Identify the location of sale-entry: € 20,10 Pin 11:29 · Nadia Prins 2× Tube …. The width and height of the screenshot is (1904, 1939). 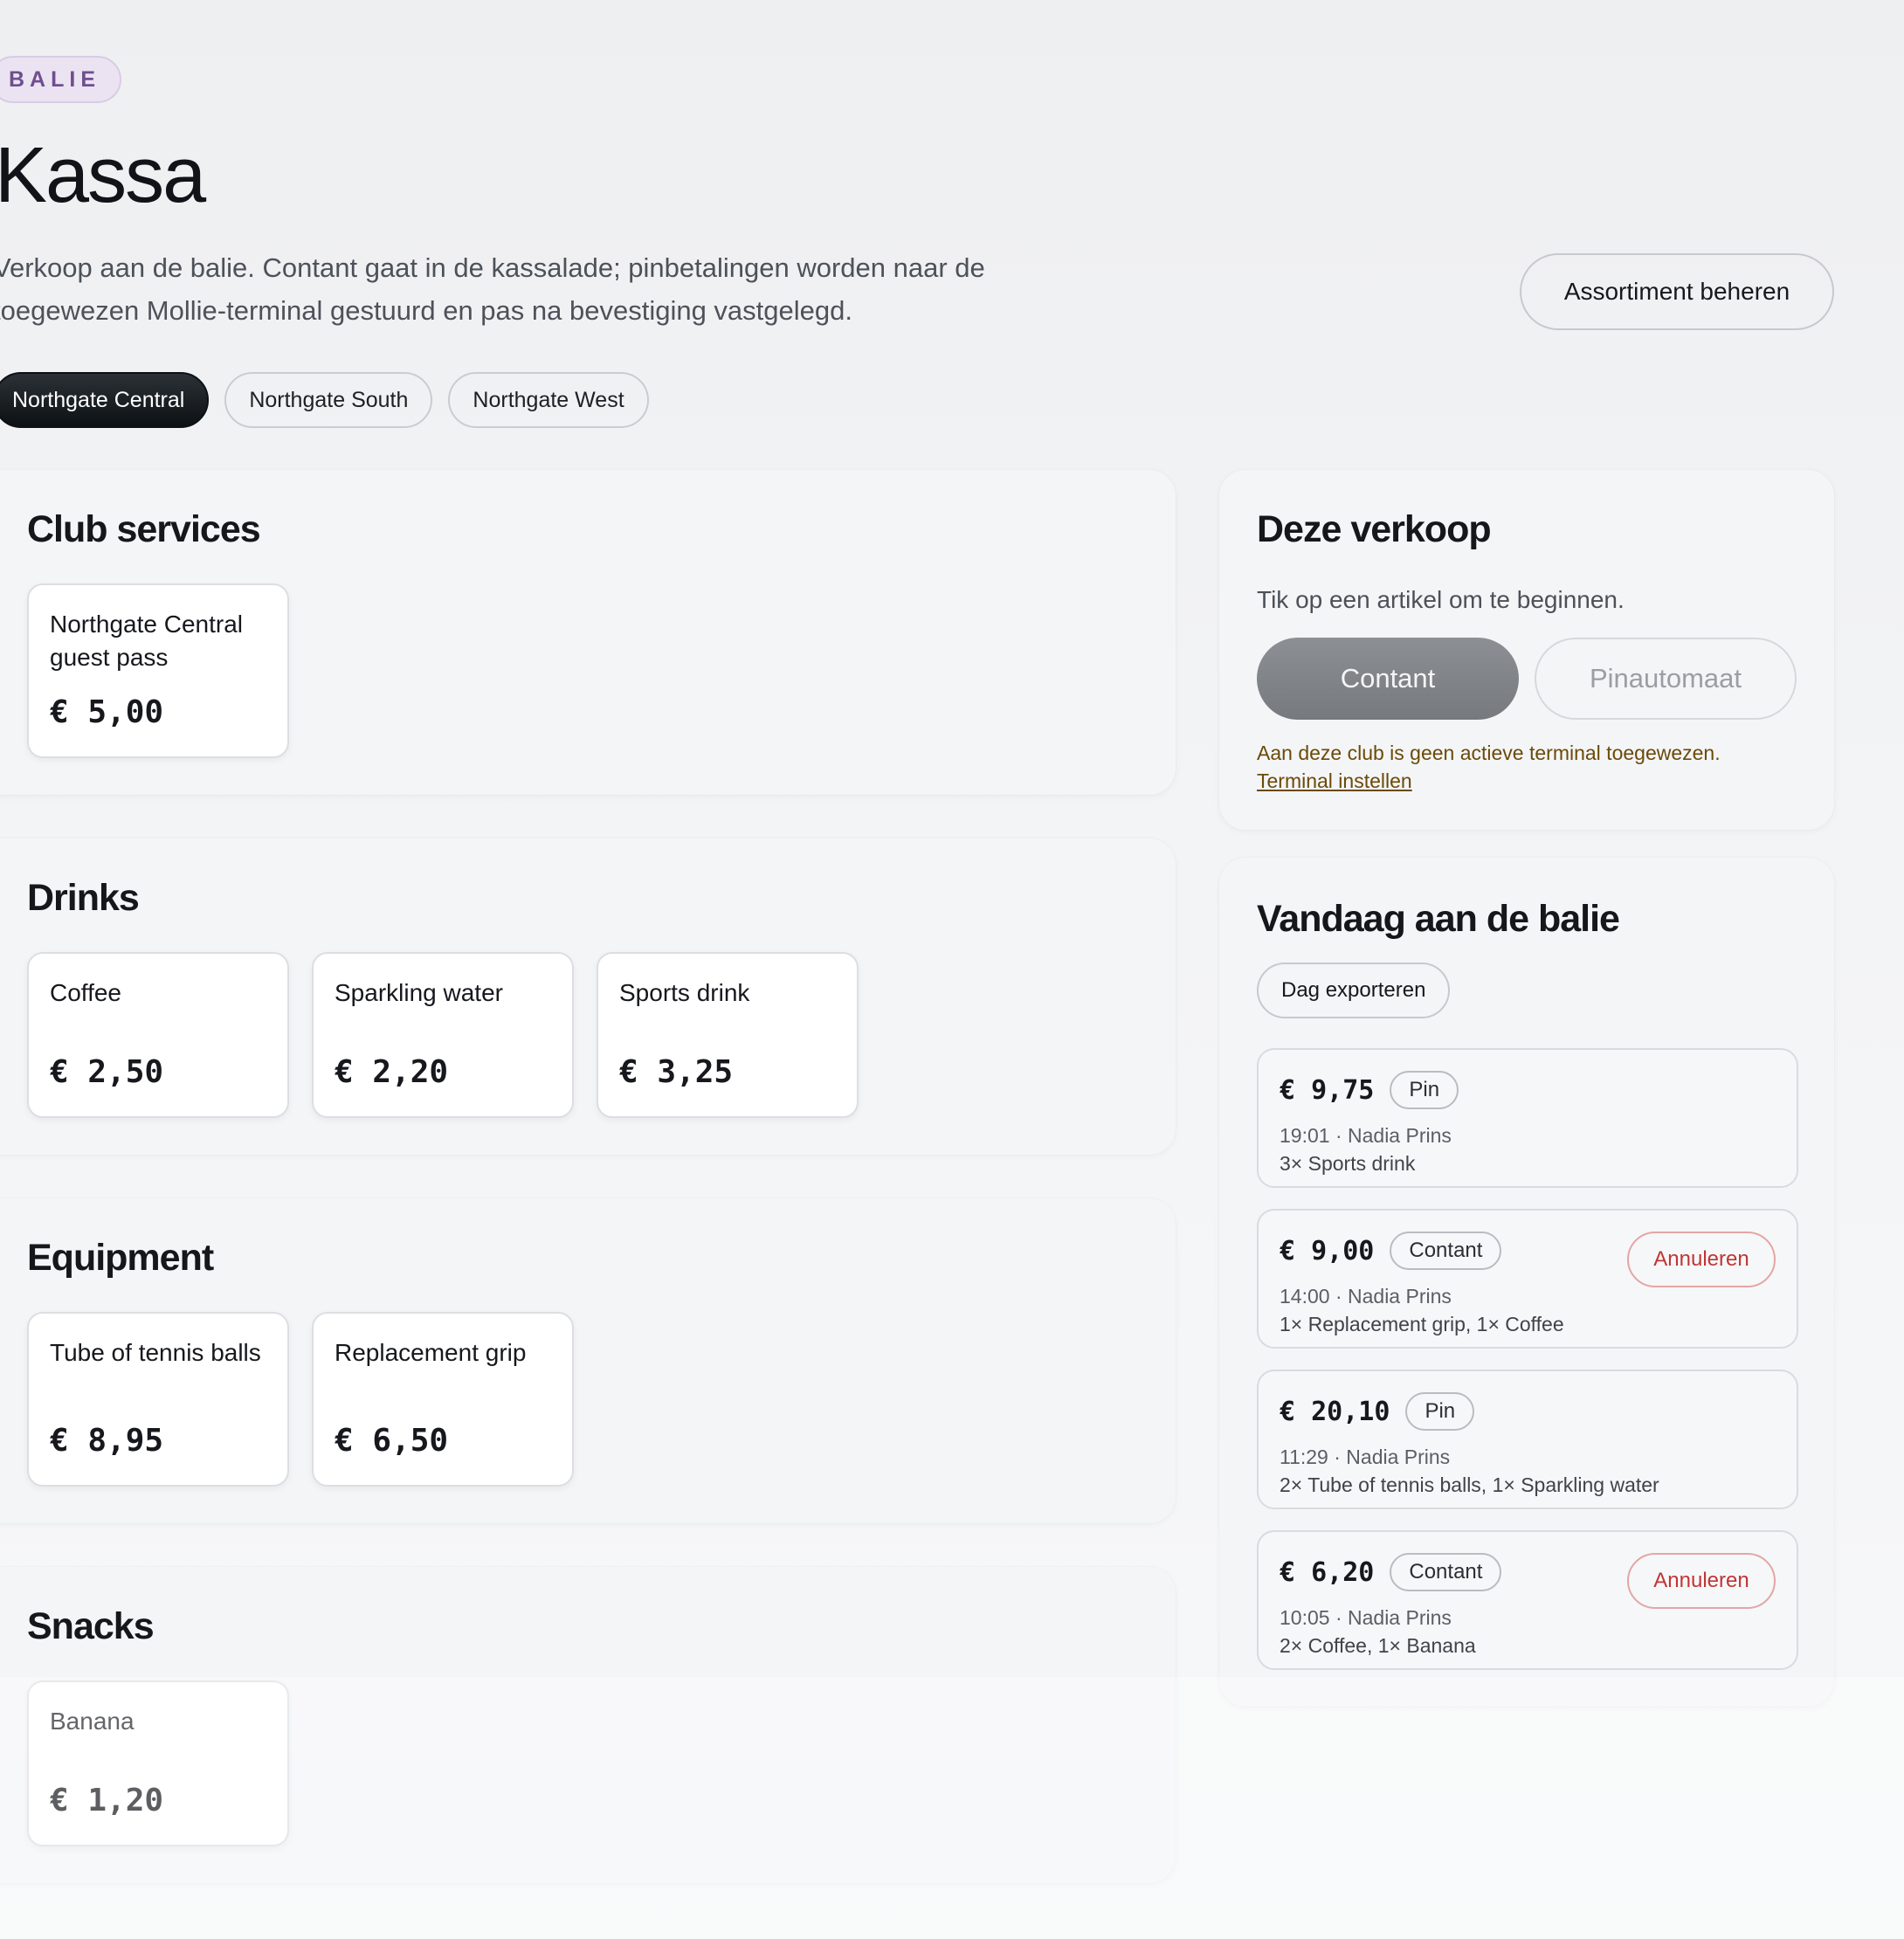
(1527, 1439).